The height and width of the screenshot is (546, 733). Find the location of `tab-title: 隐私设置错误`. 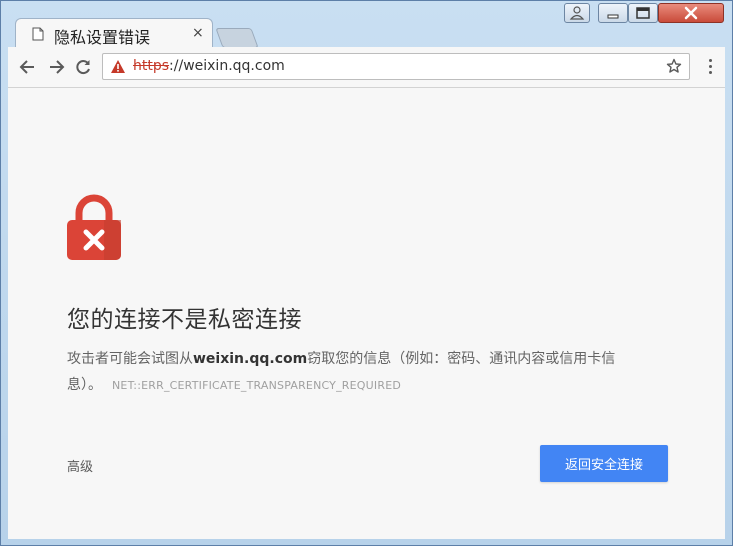

tab-title: 隐私设置错误 is located at coordinates (102, 37).